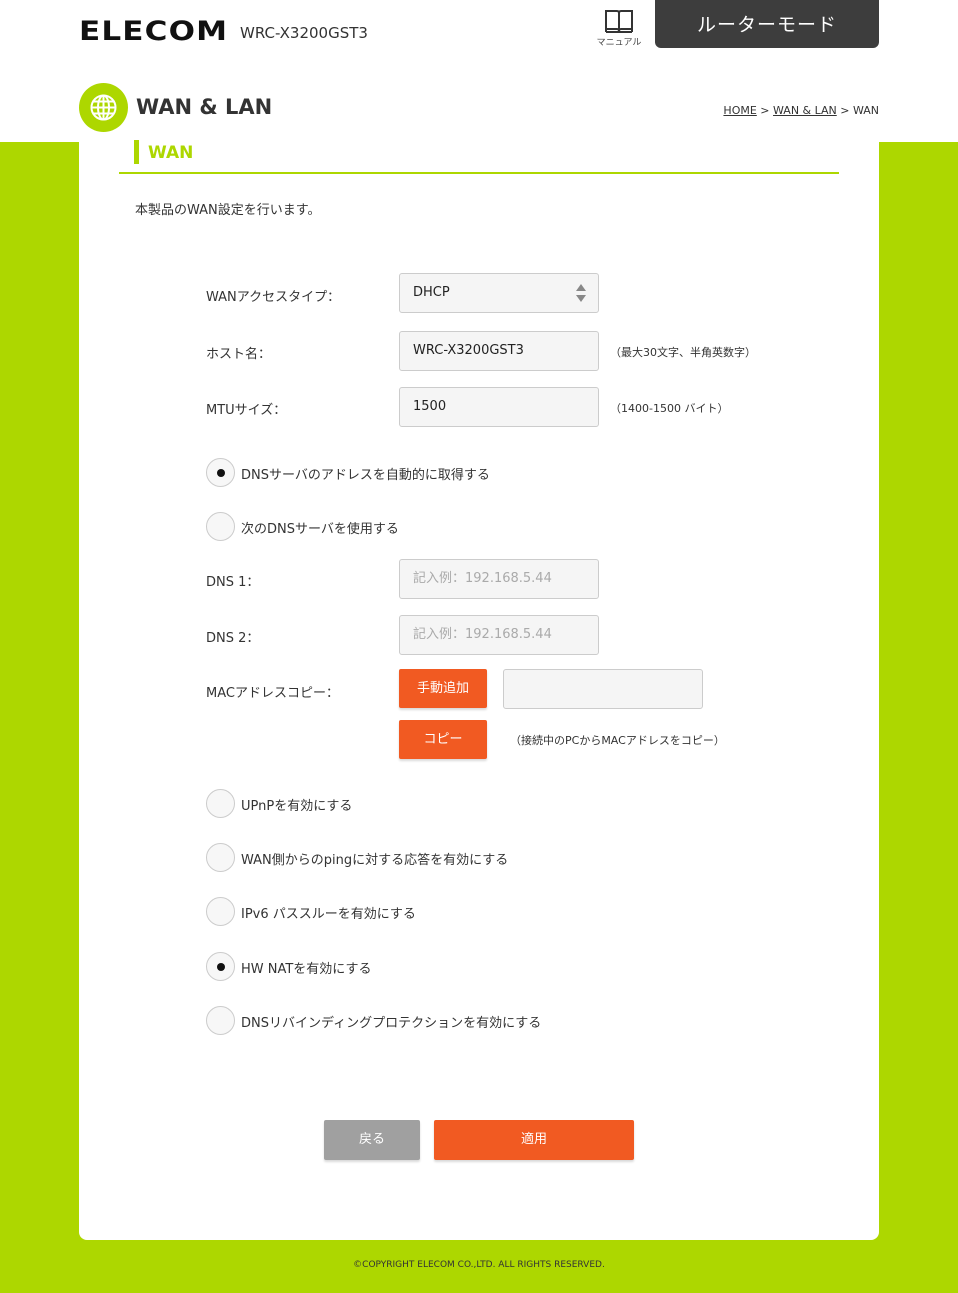  Describe the element at coordinates (499, 635) in the screenshot. I see `dns2-input: 記入例：192.168.5.44` at that location.